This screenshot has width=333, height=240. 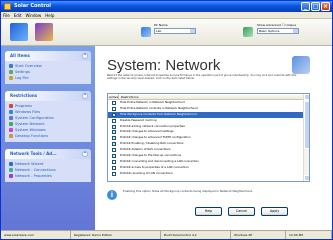 What do you see at coordinates (22, 78) in the screenshot?
I see `sidebar-item-label: Log File` at bounding box center [22, 78].